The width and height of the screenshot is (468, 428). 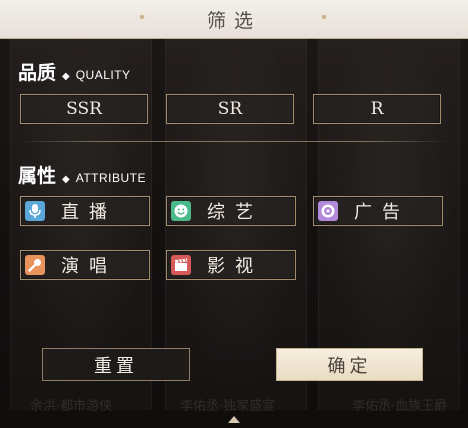 What do you see at coordinates (234, 141) in the screenshot?
I see `section-divider` at bounding box center [234, 141].